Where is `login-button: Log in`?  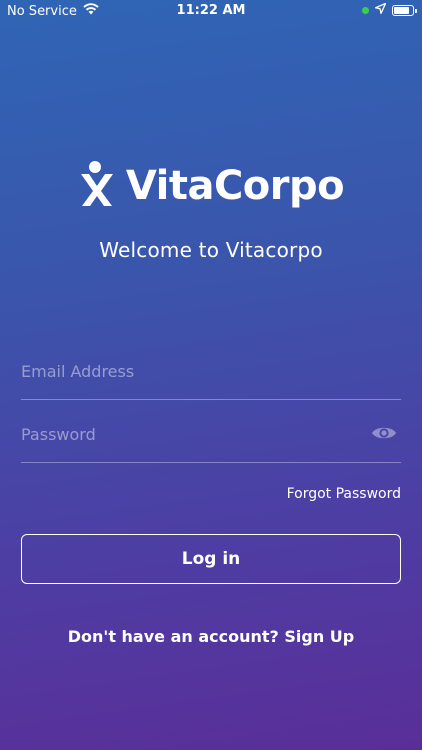
login-button: Log in is located at coordinates (211, 559).